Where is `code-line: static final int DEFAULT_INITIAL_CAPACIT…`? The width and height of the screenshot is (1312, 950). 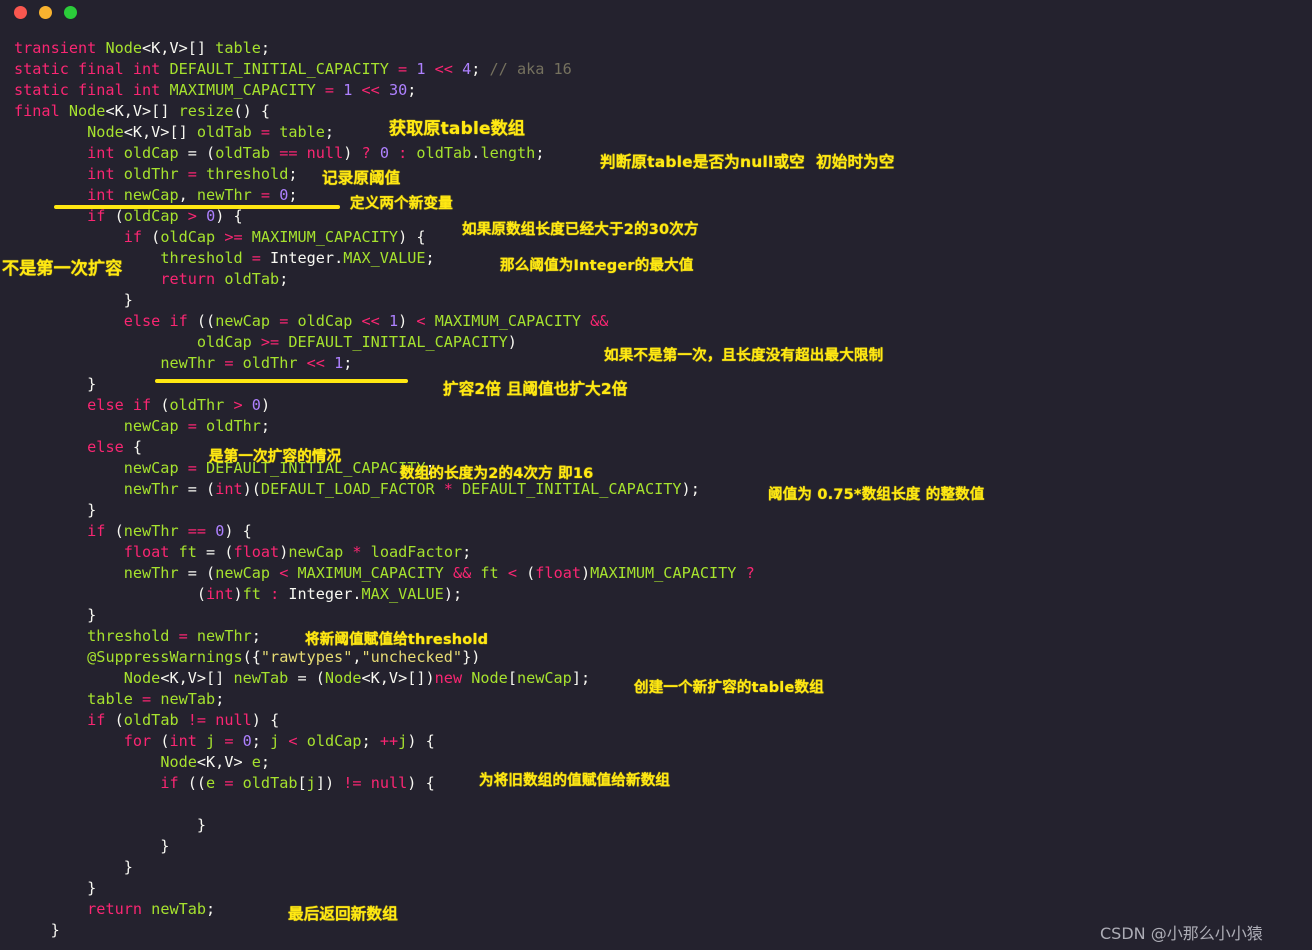 code-line: static final int DEFAULT_INITIAL_CAPACIT… is located at coordinates (656, 69).